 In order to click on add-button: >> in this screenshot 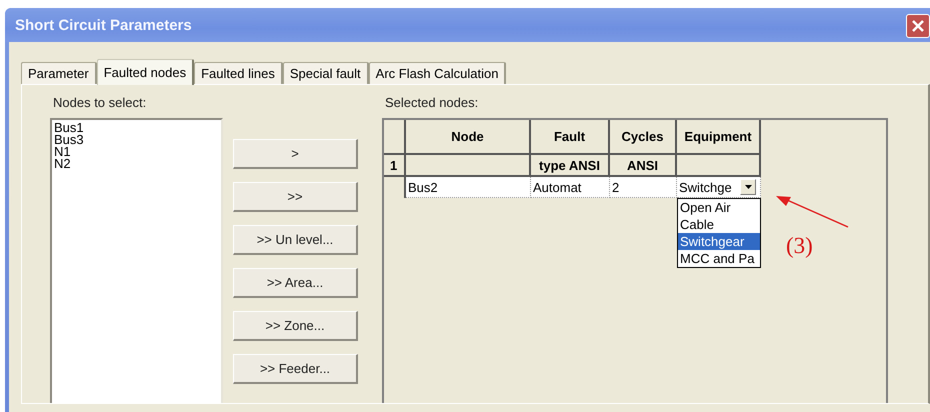, I will do `click(295, 197)`.